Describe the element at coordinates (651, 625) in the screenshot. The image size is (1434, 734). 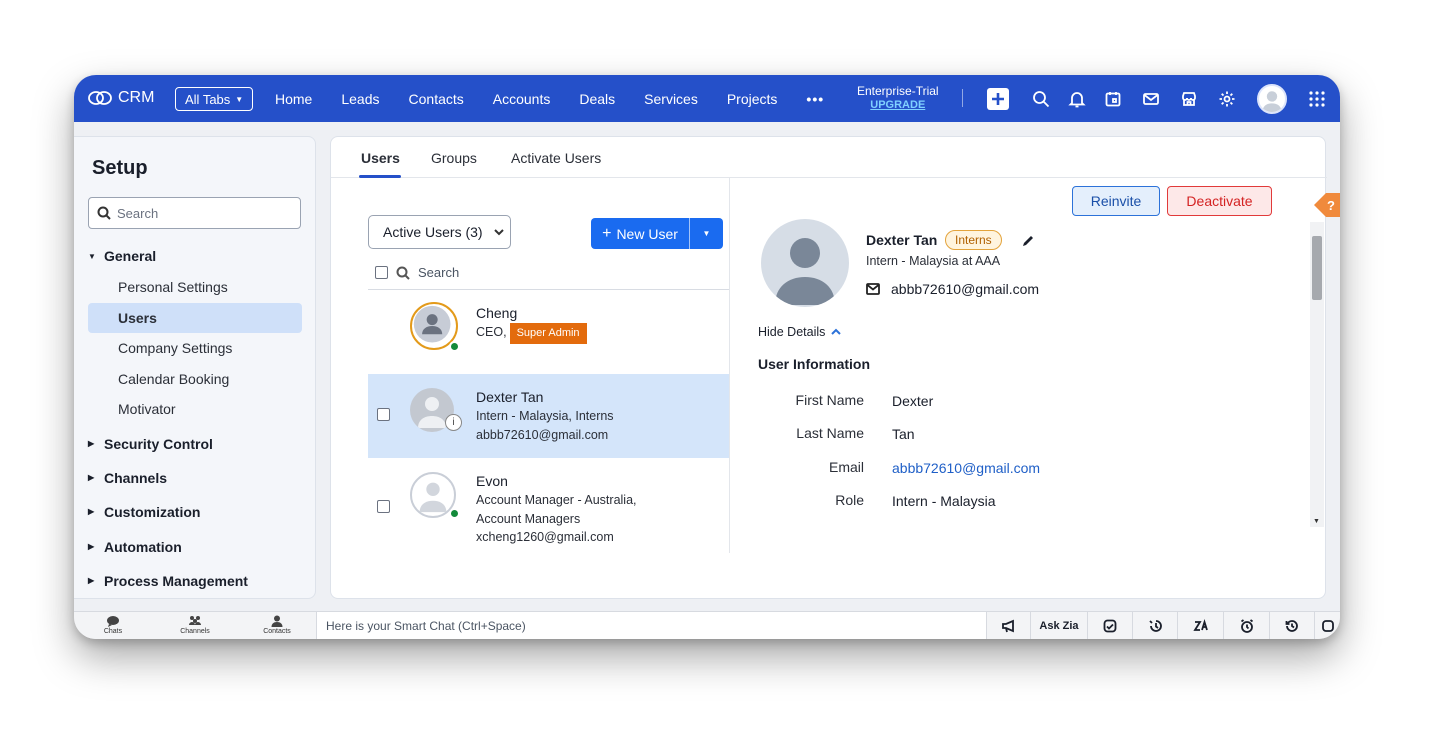
I see `smart-chat-input: Here is your Smart Chat (Ctrl+Space)` at that location.